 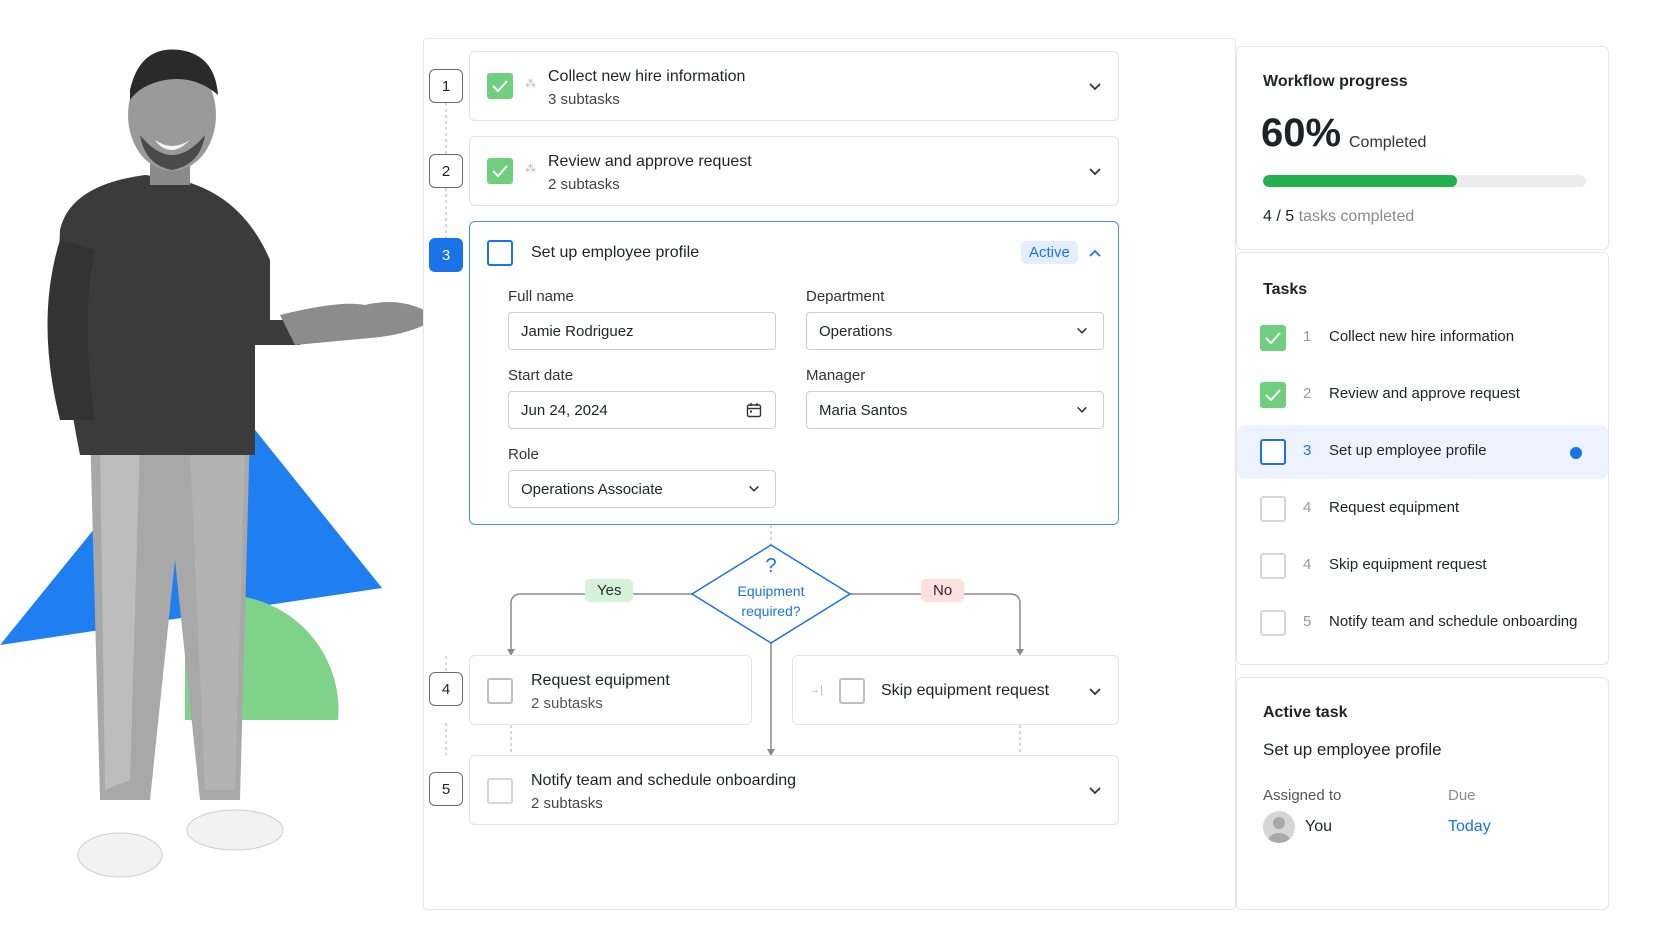 What do you see at coordinates (1307, 336) in the screenshot?
I see `task-number: 1` at bounding box center [1307, 336].